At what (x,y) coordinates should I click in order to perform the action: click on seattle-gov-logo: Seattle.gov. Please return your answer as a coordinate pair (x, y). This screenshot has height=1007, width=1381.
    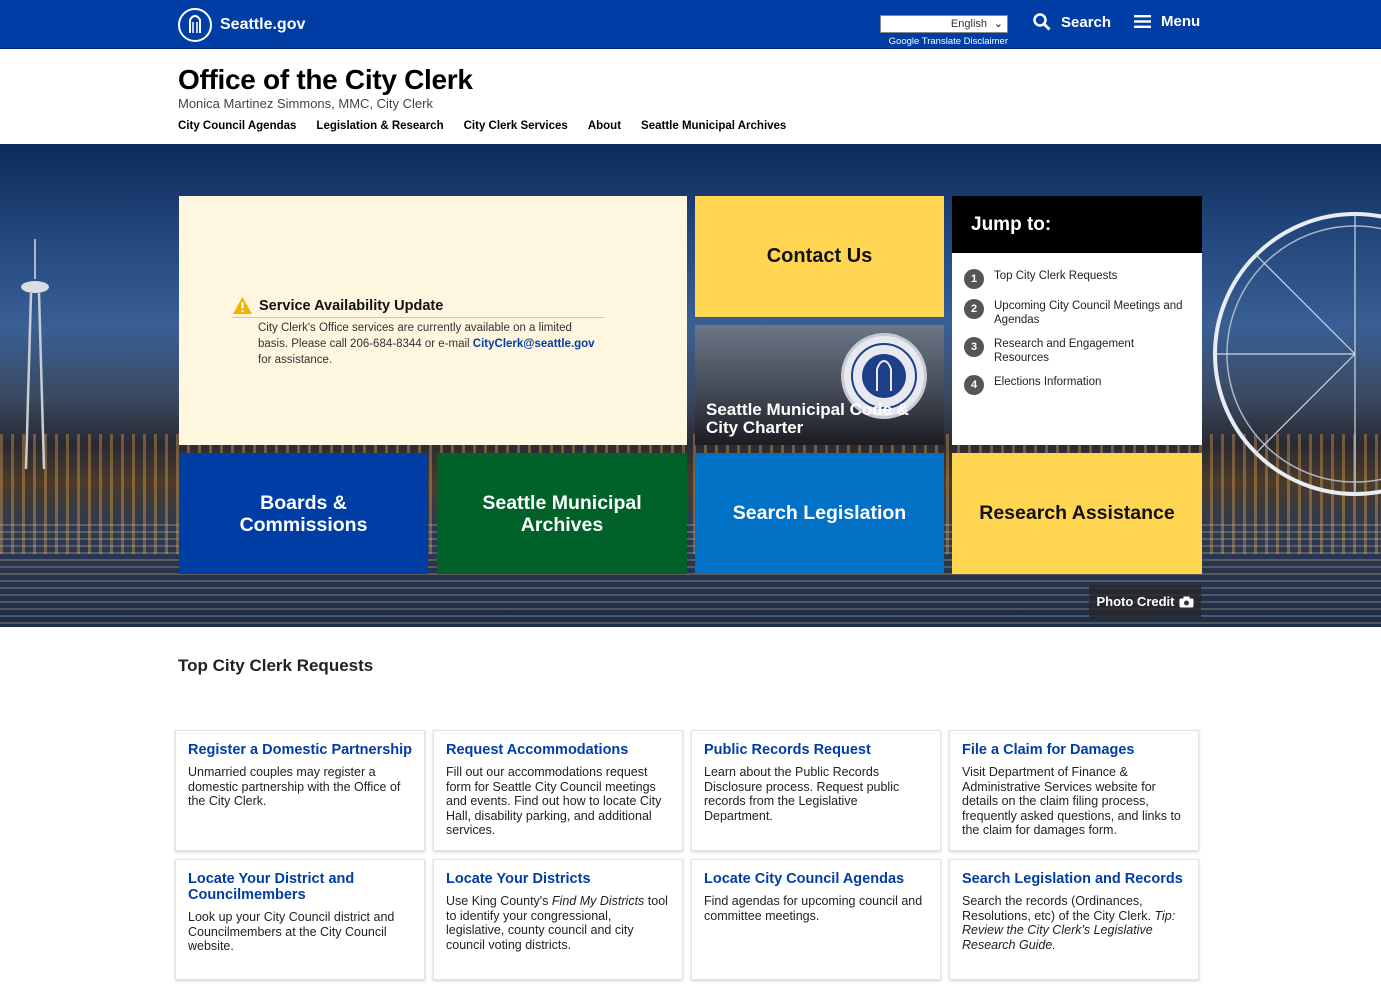
    Looking at the image, I should click on (241, 25).